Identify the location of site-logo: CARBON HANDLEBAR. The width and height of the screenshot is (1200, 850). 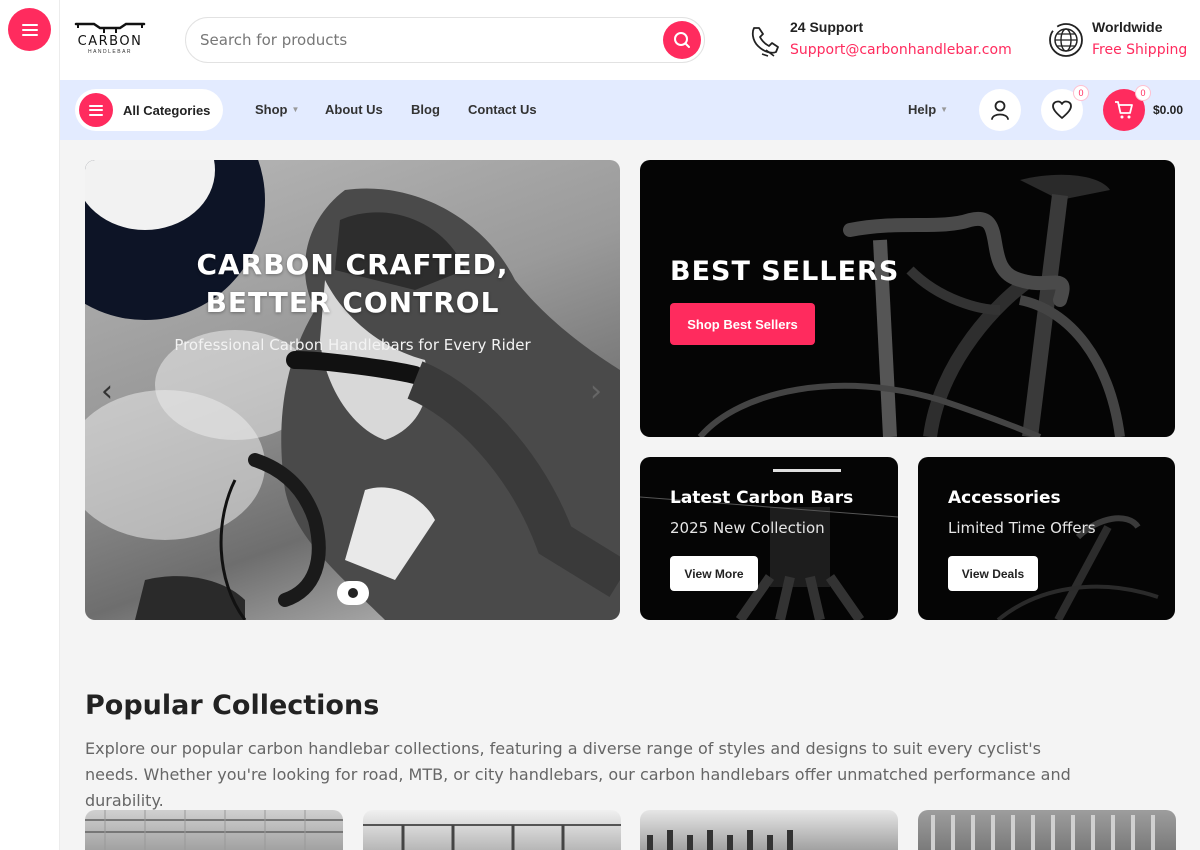
(110, 39).